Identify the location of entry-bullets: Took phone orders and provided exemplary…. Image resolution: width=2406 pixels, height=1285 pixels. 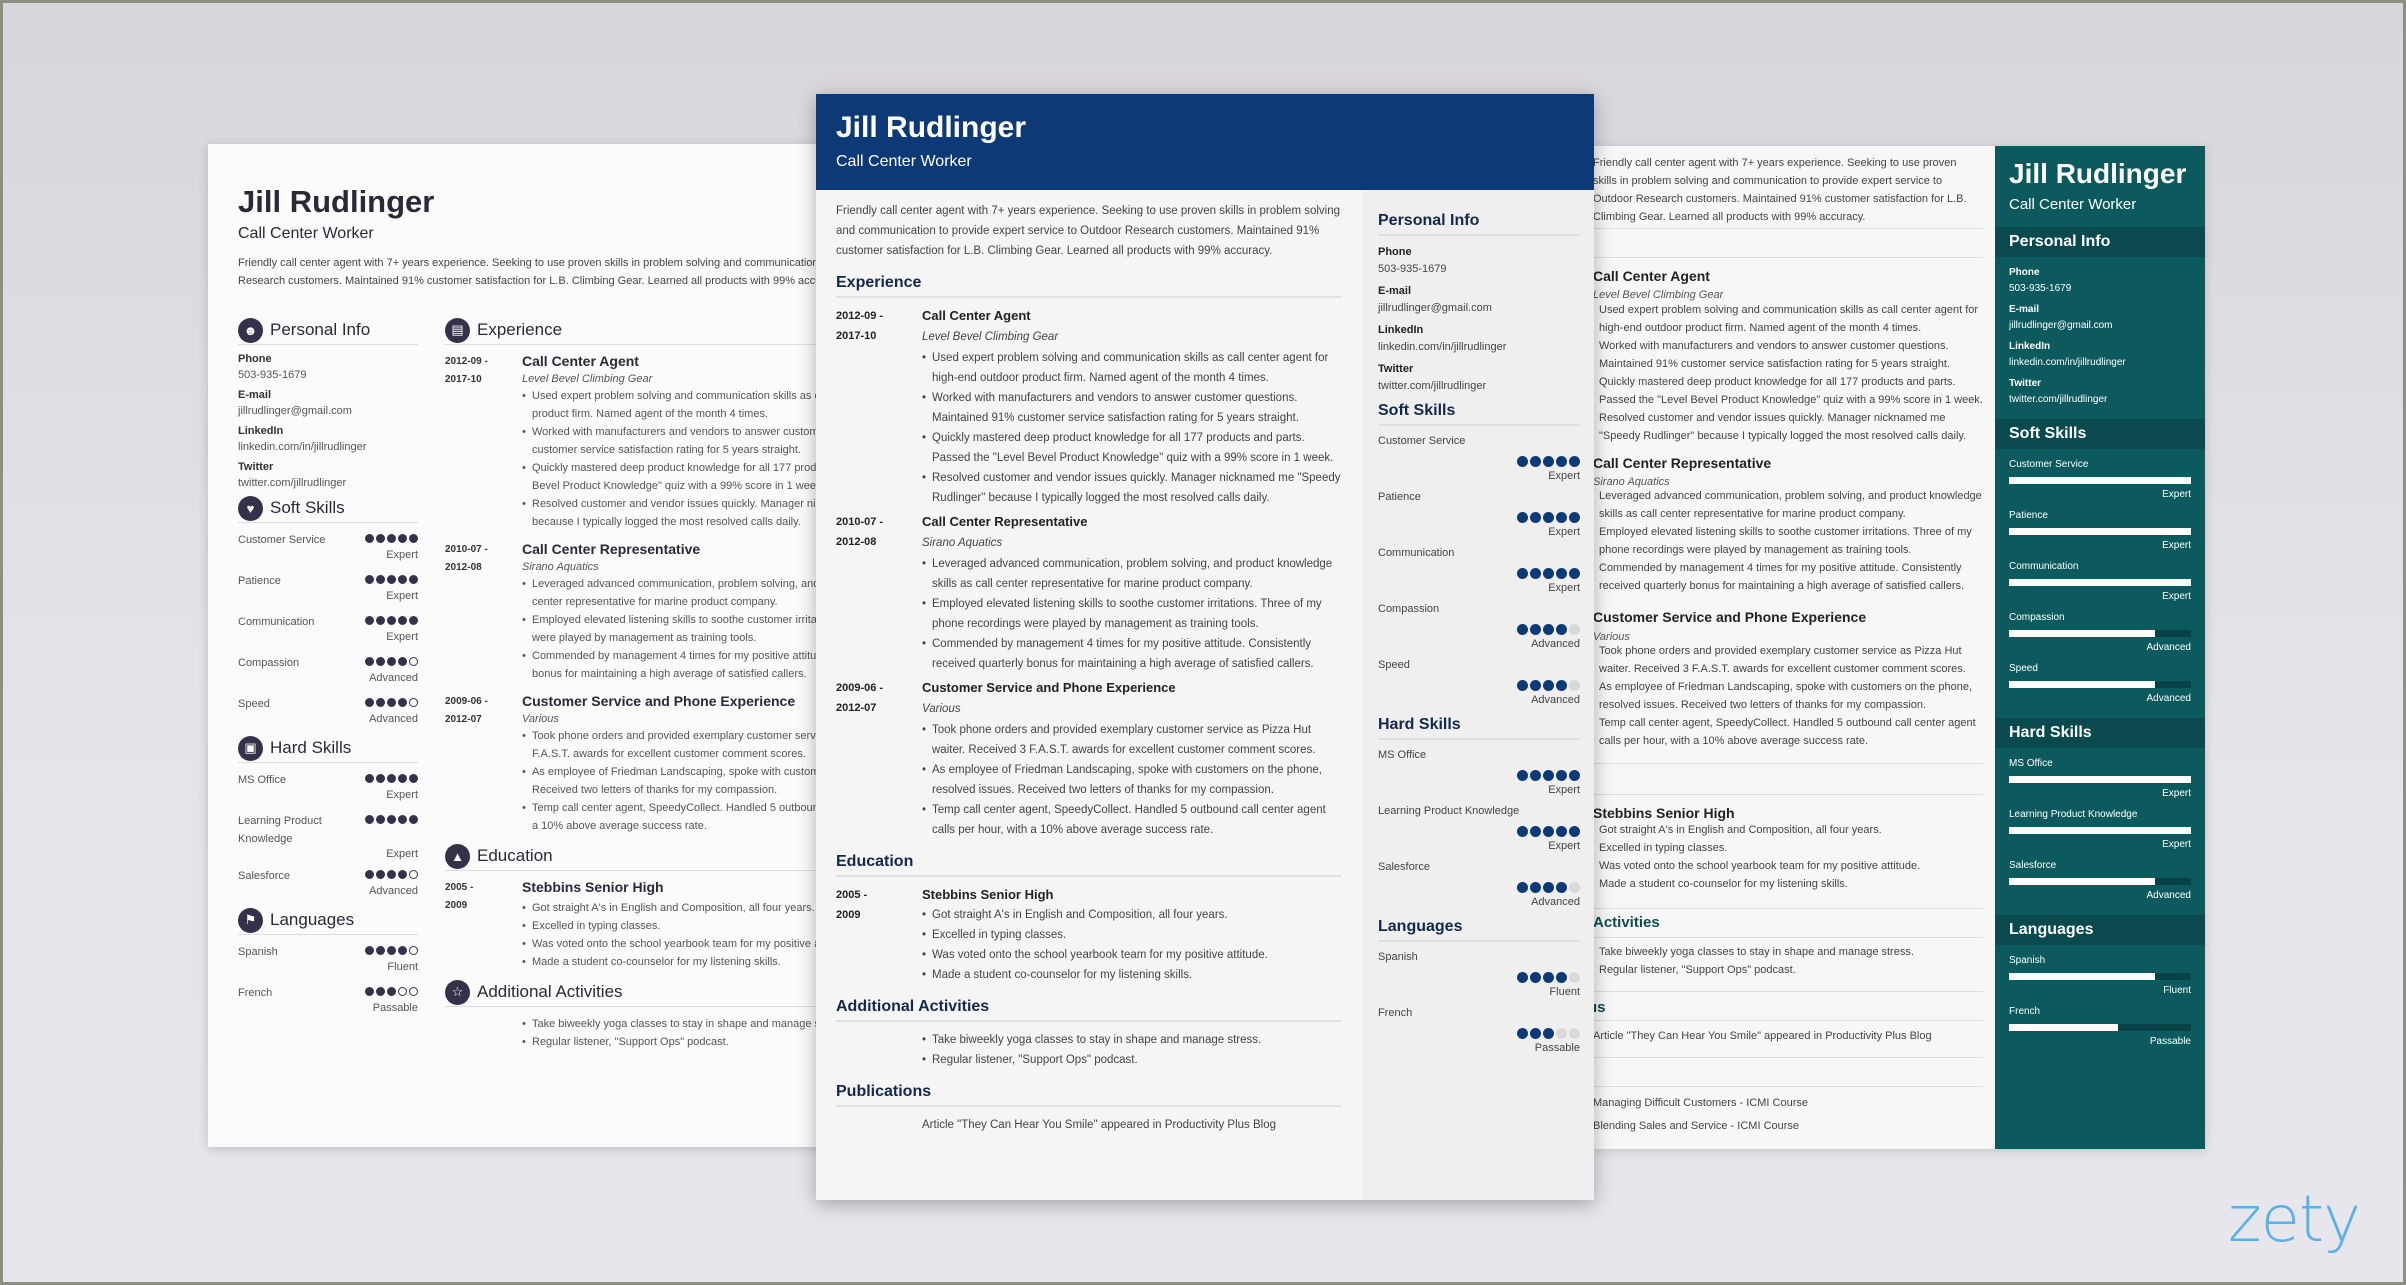
(1131, 780).